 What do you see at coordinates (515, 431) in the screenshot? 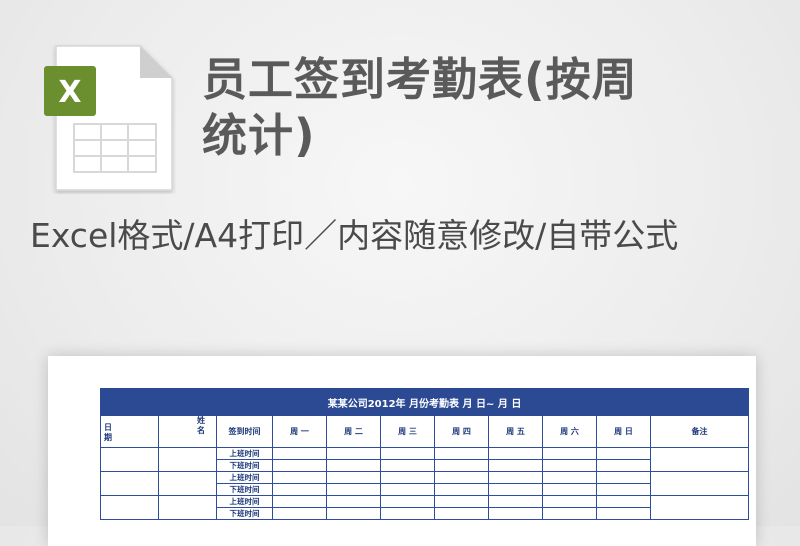
I see `col-fri: 周 五` at bounding box center [515, 431].